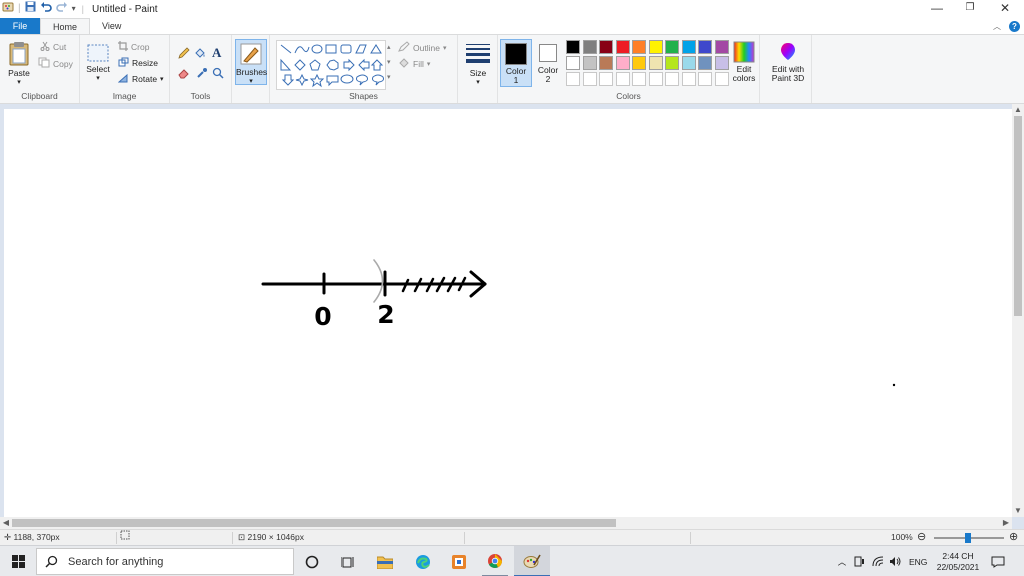 The image size is (1024, 576). What do you see at coordinates (1018, 110) in the screenshot?
I see `scroll-up-icon: ▲` at bounding box center [1018, 110].